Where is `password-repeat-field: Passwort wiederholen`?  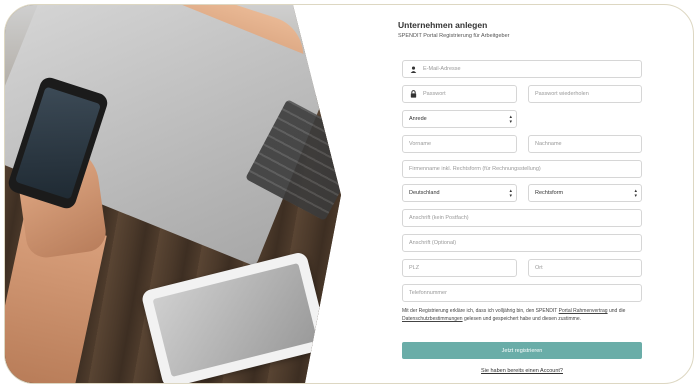
password-repeat-field: Passwort wiederholen is located at coordinates (585, 94).